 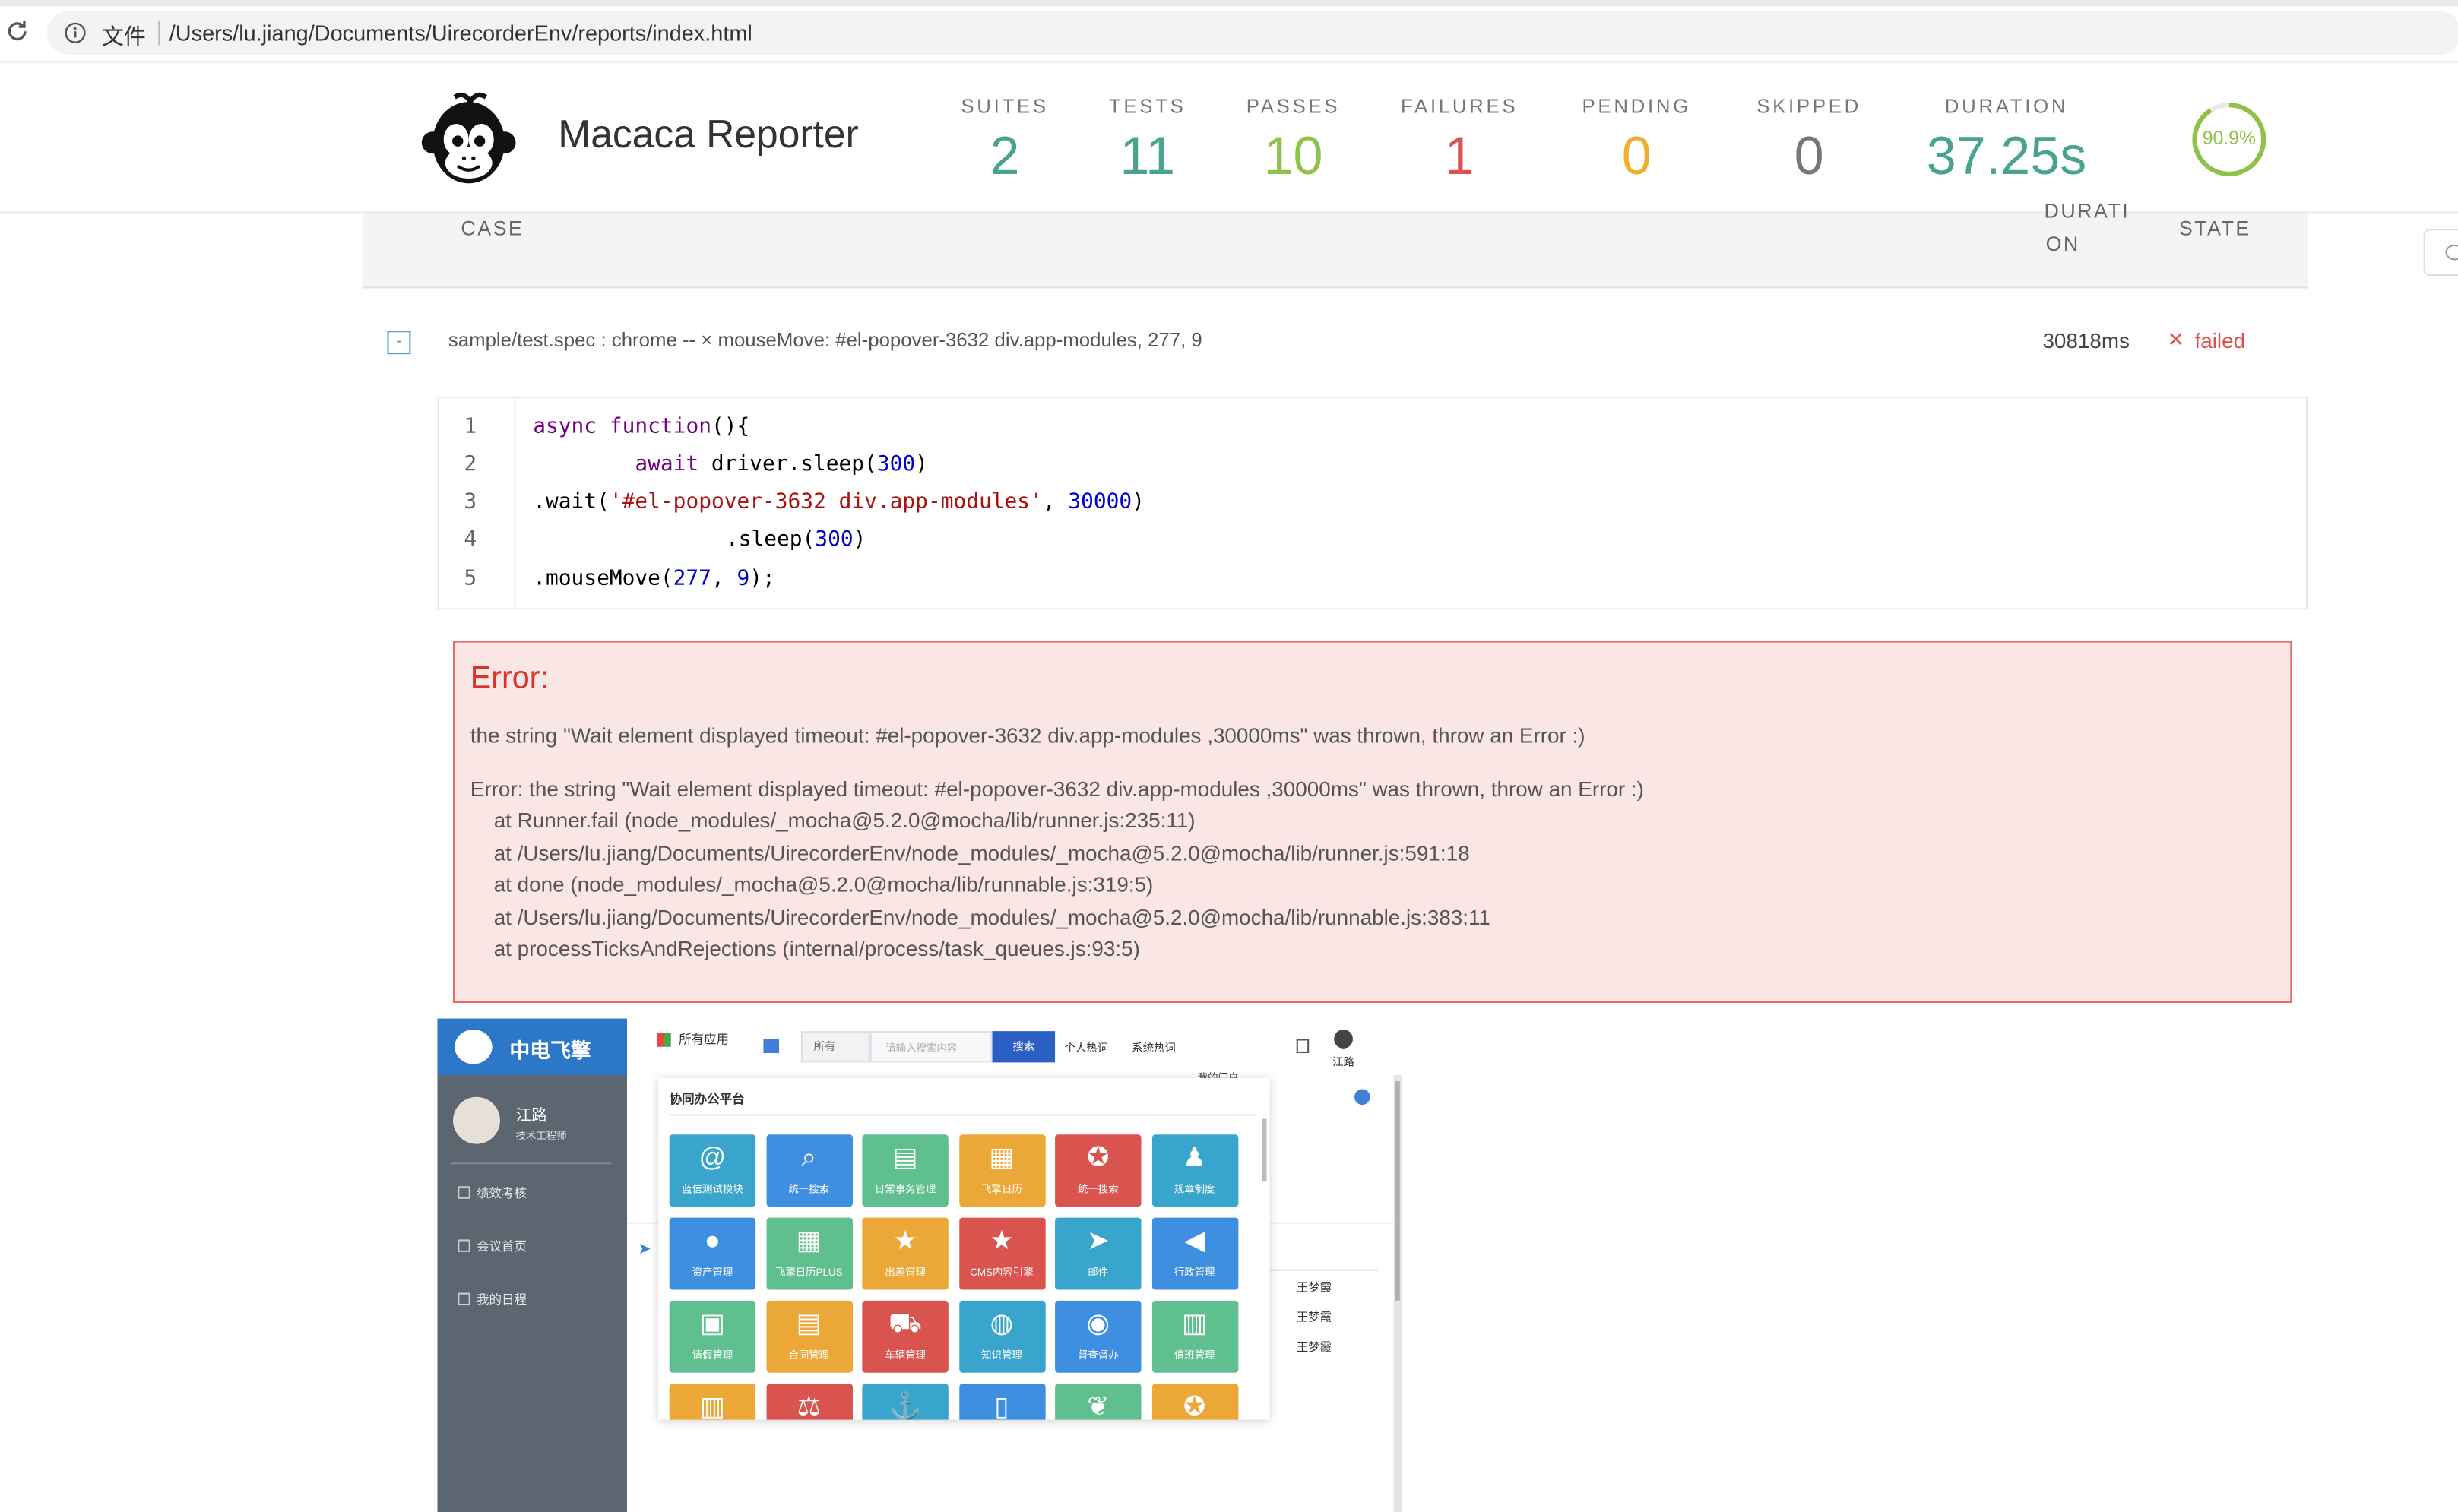 What do you see at coordinates (1335, 244) in the screenshot?
I see `table-header: CASE DURATI ON STATE` at bounding box center [1335, 244].